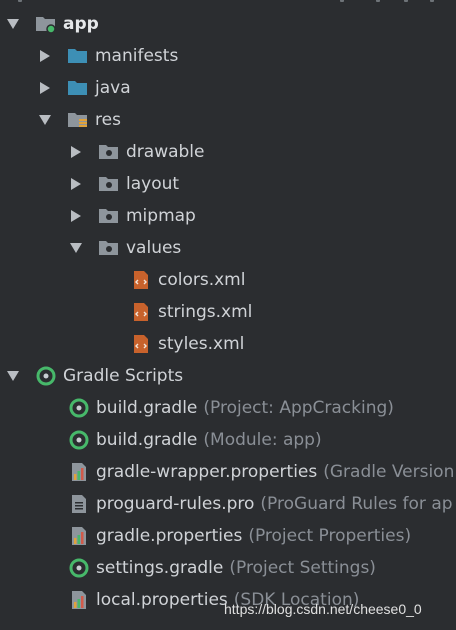  Describe the element at coordinates (137, 56) in the screenshot. I see `tree-label: manifests` at that location.